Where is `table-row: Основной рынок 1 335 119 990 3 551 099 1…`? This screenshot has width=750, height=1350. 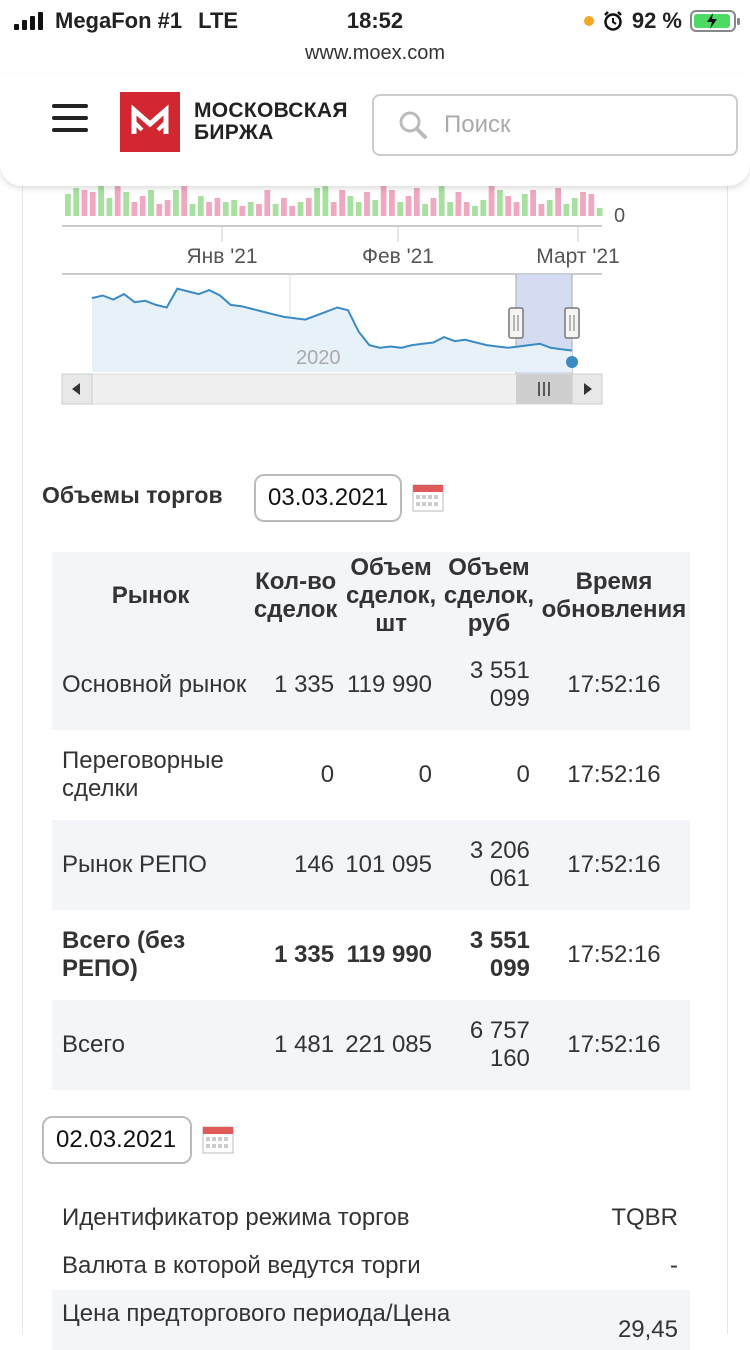
table-row: Основной рынок 1 335 119 990 3 551 099 1… is located at coordinates (371, 685).